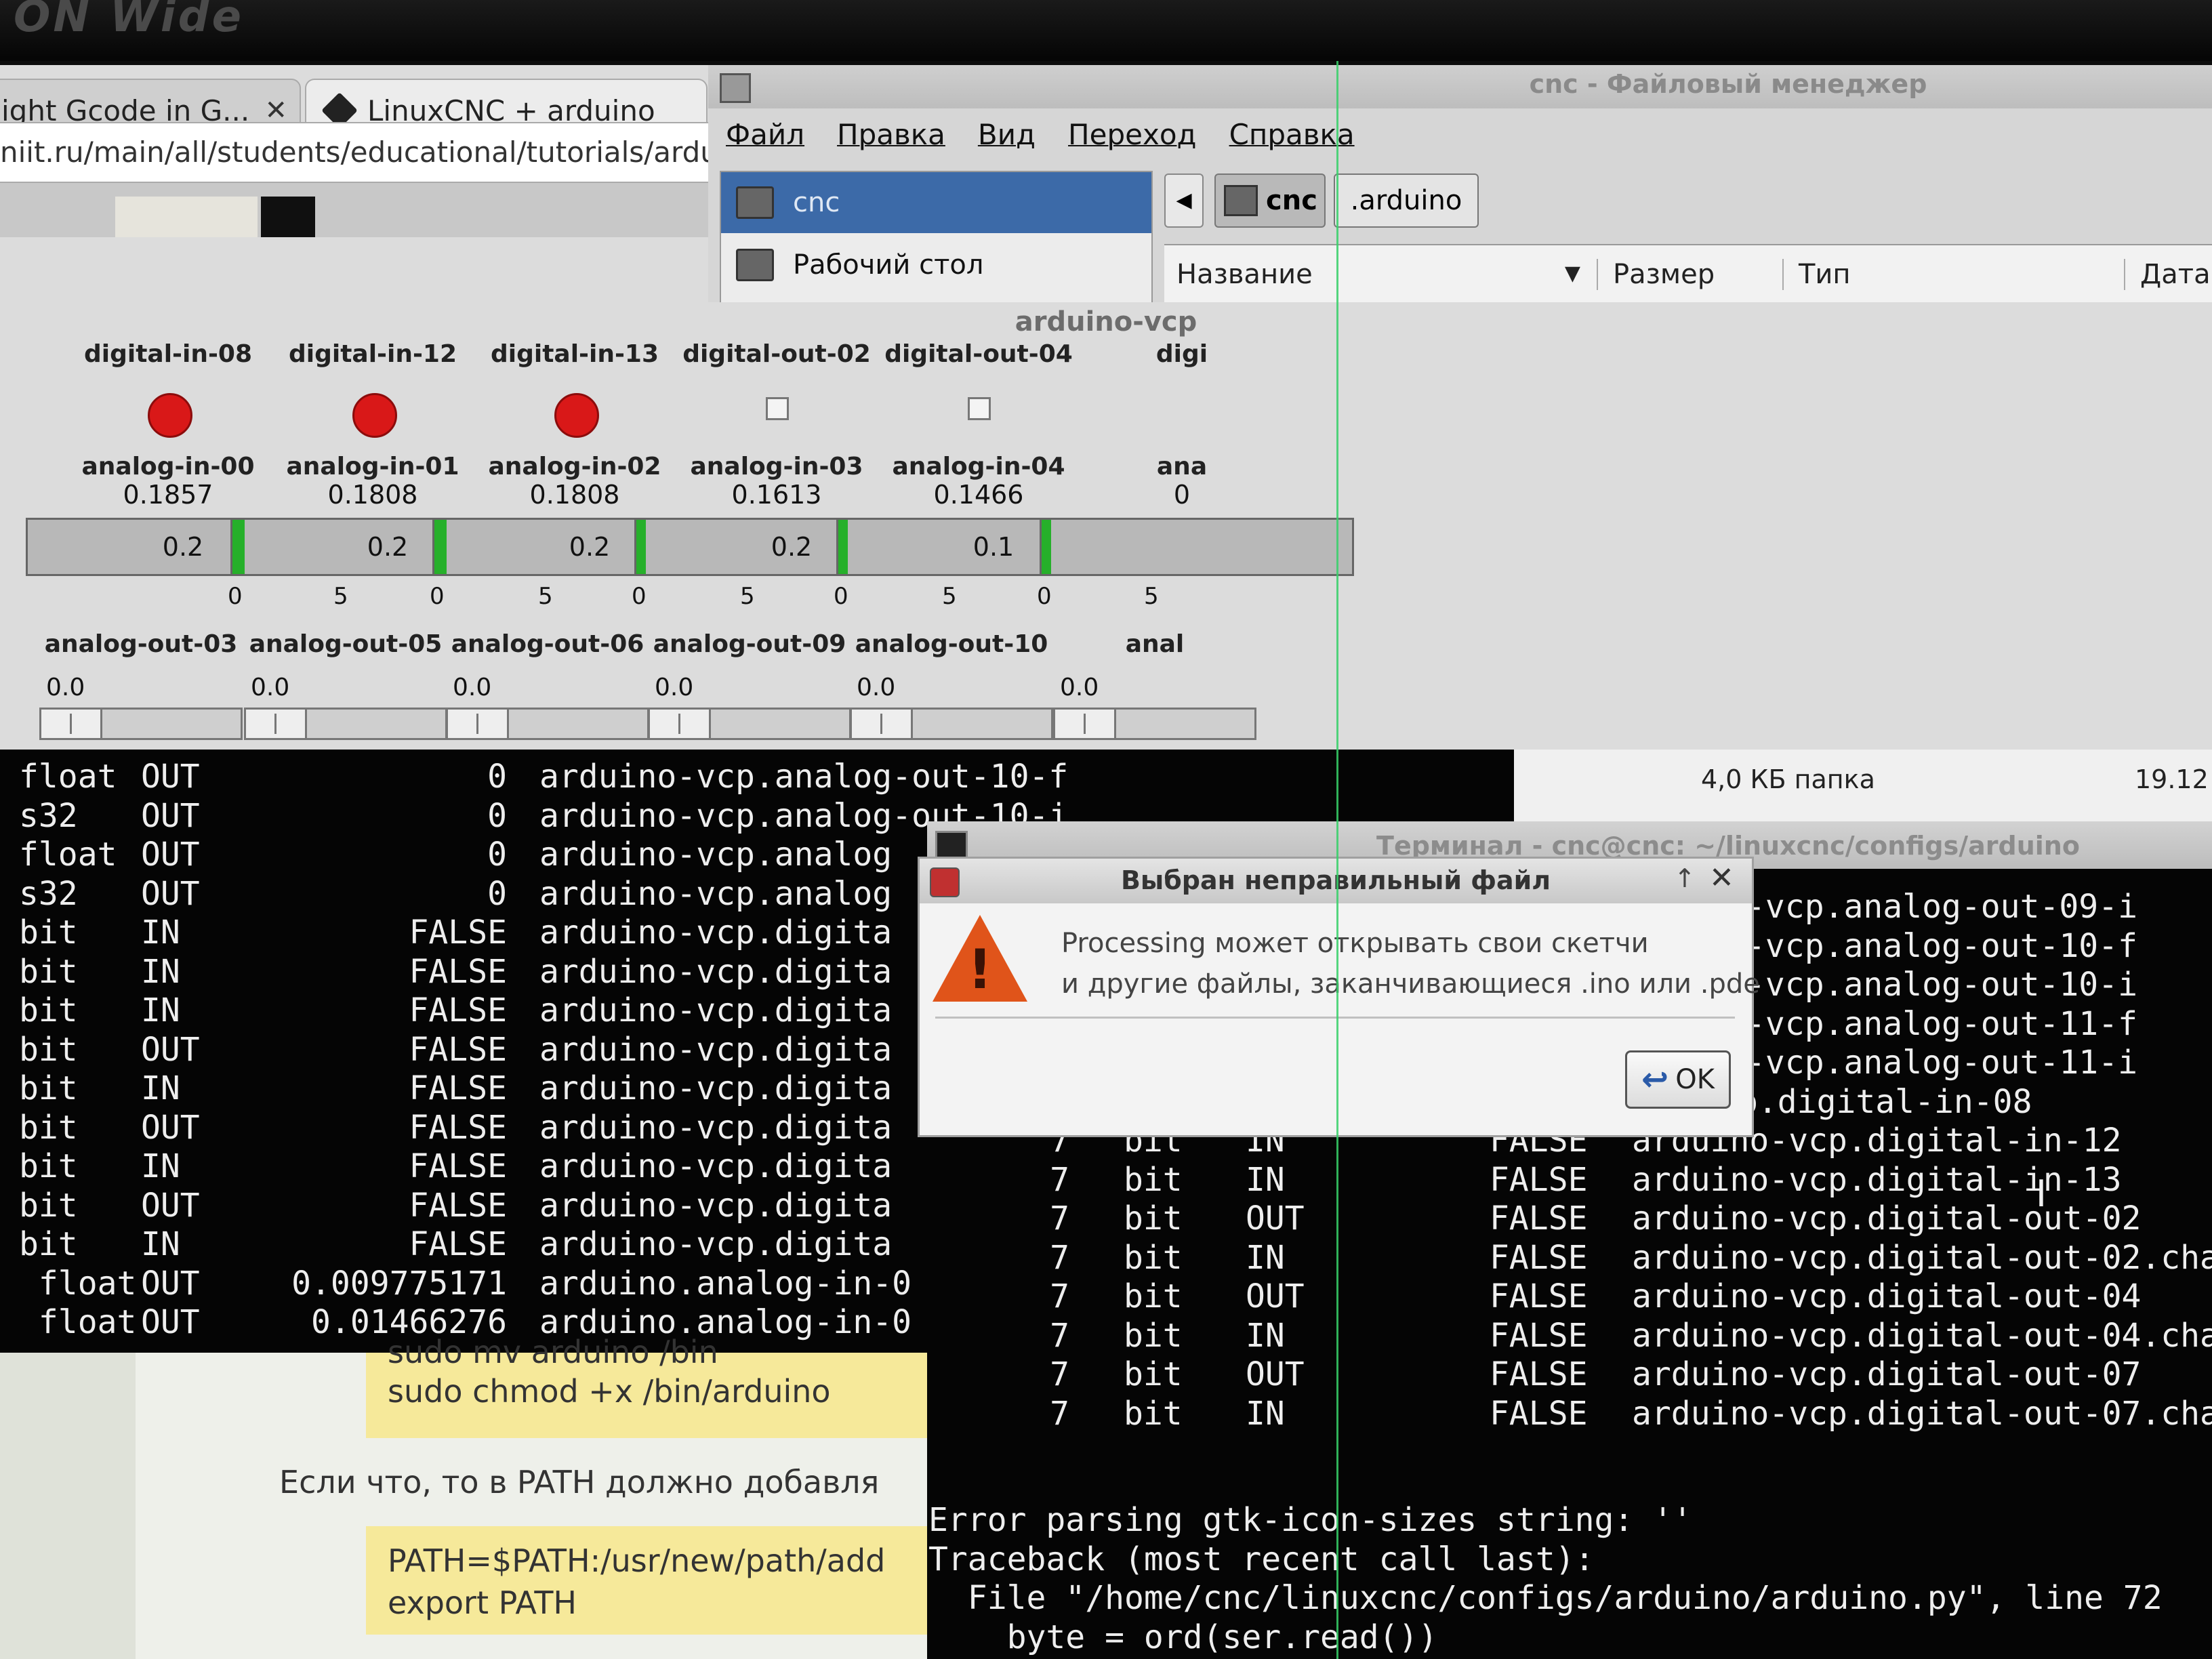  What do you see at coordinates (936, 264) in the screenshot?
I see `place-desktop: Рабочий стол` at bounding box center [936, 264].